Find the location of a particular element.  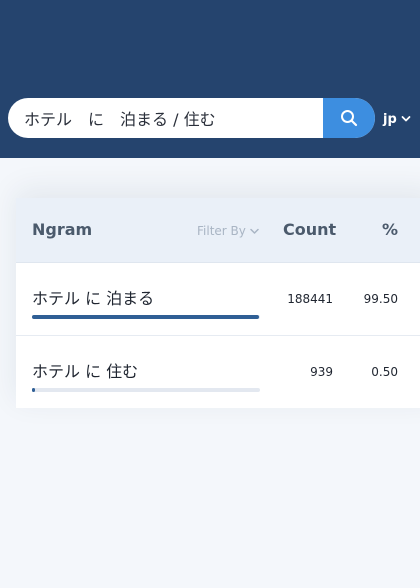

count-value: 939 is located at coordinates (321, 372).